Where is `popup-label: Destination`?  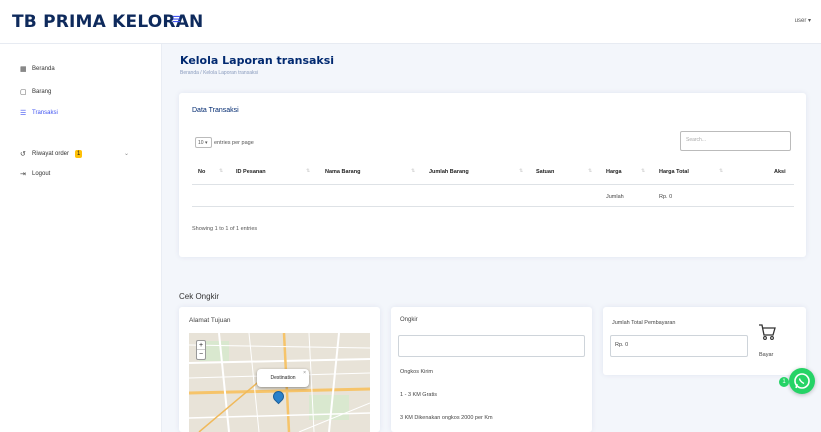 popup-label: Destination is located at coordinates (283, 378).